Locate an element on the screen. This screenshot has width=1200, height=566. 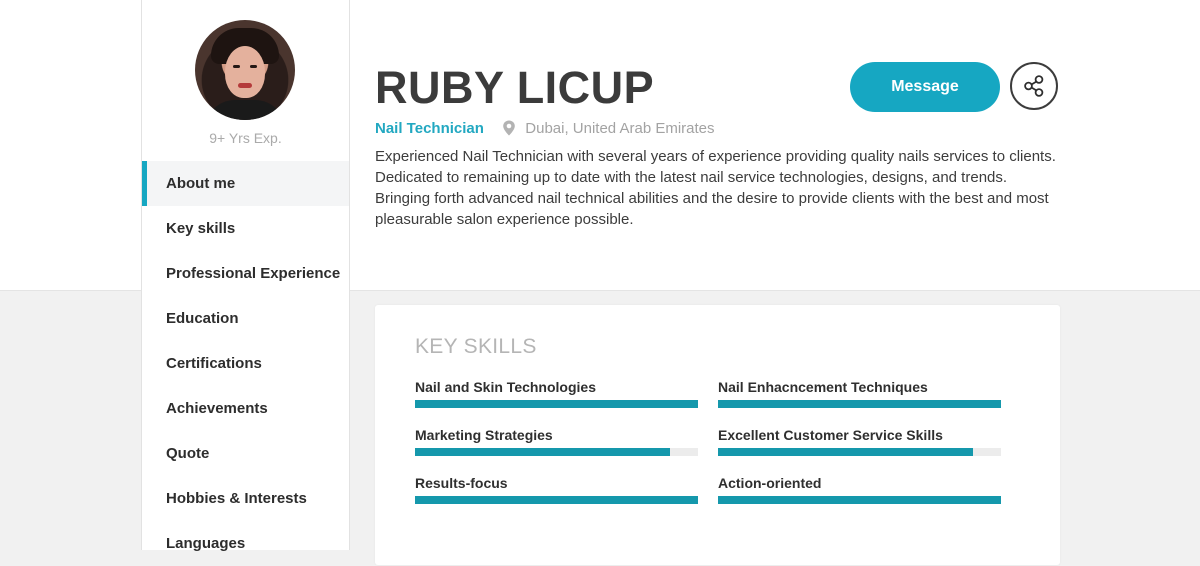
share-button is located at coordinates (1034, 86).